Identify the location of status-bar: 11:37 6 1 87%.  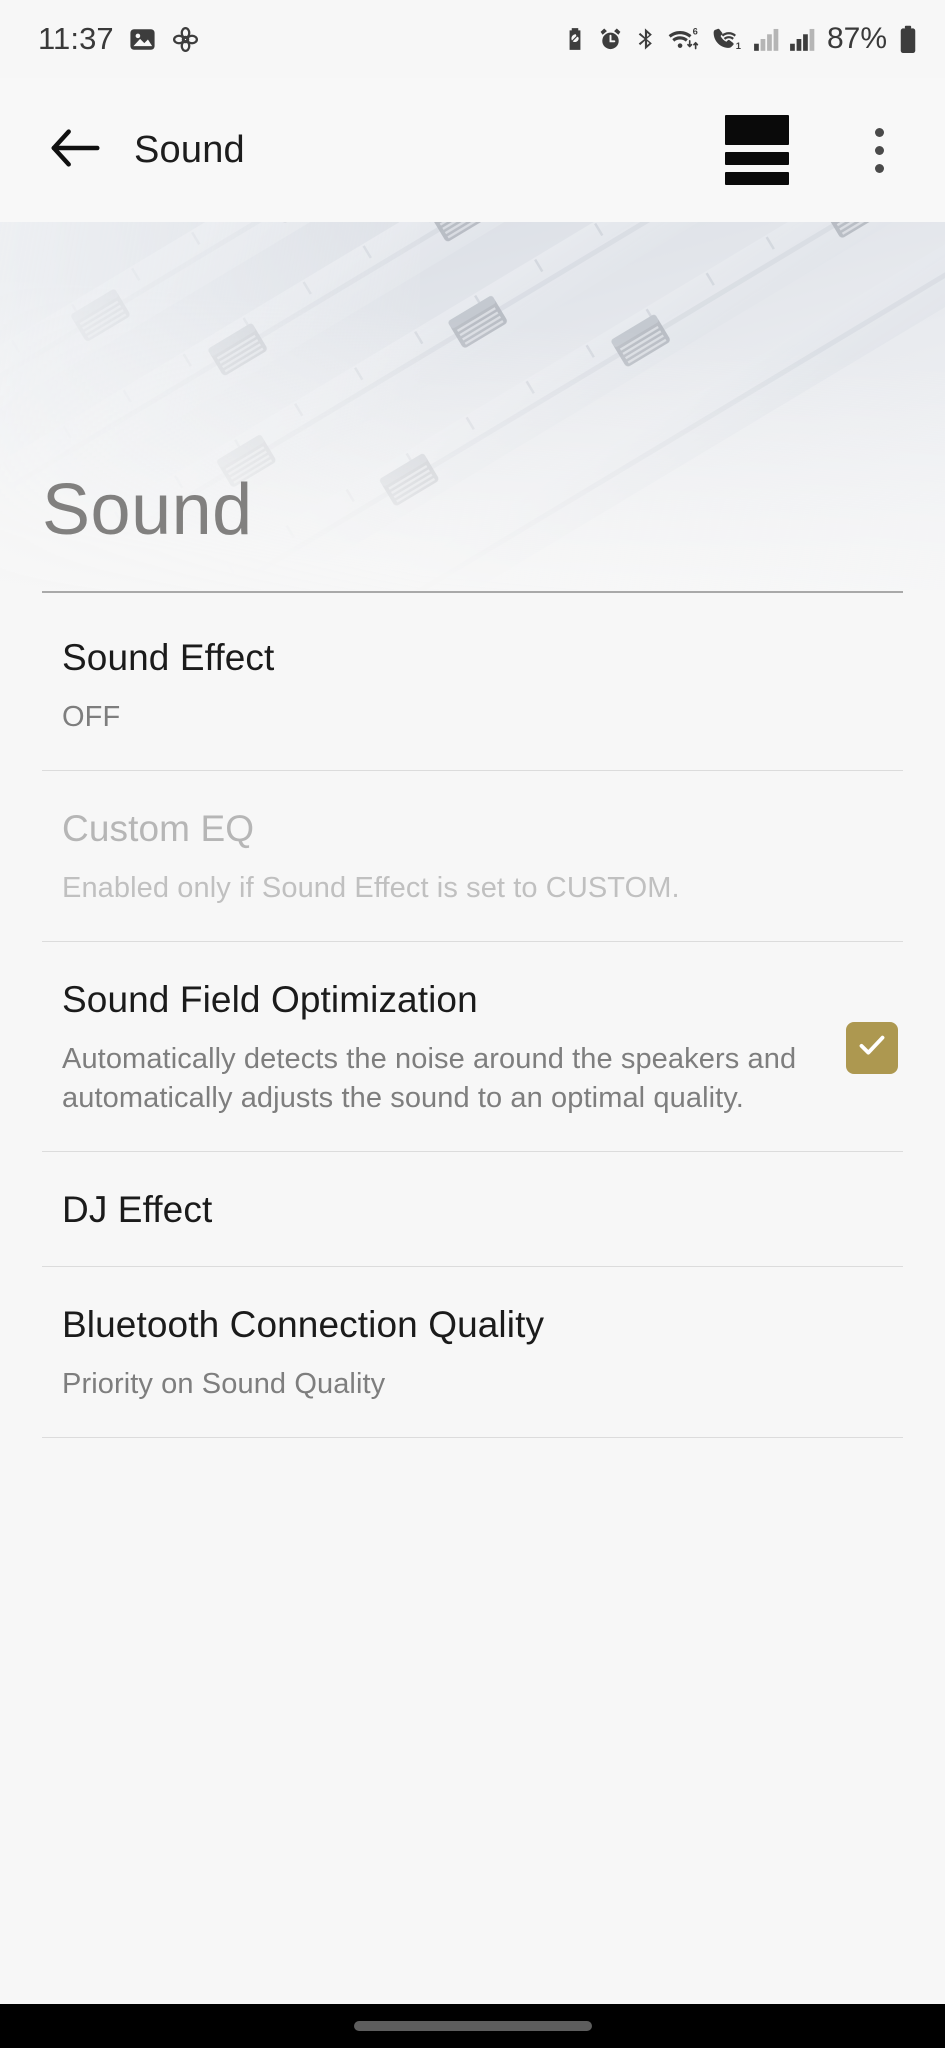
(472, 39).